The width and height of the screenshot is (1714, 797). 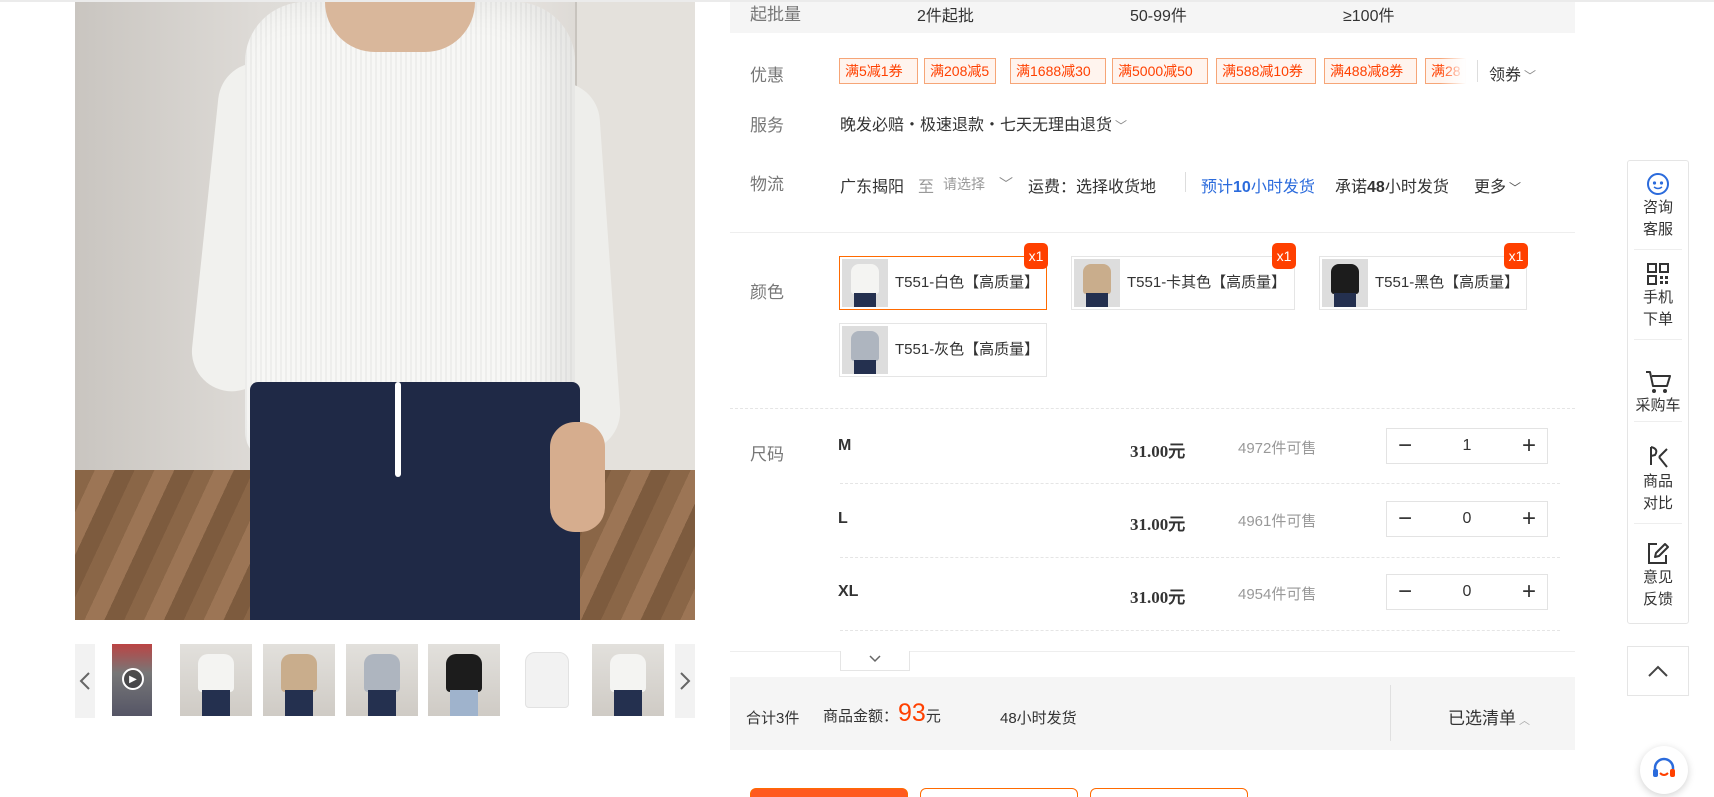 I want to click on chevron-up-icon: ︿, so click(x=1524, y=721).